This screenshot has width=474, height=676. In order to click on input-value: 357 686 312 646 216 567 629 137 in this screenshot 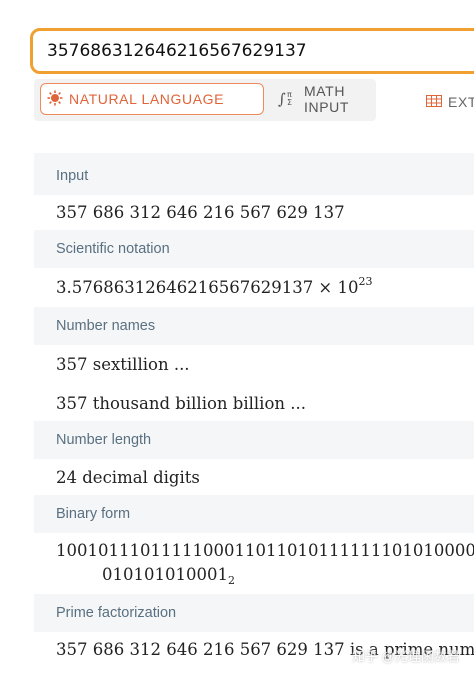, I will do `click(200, 212)`.